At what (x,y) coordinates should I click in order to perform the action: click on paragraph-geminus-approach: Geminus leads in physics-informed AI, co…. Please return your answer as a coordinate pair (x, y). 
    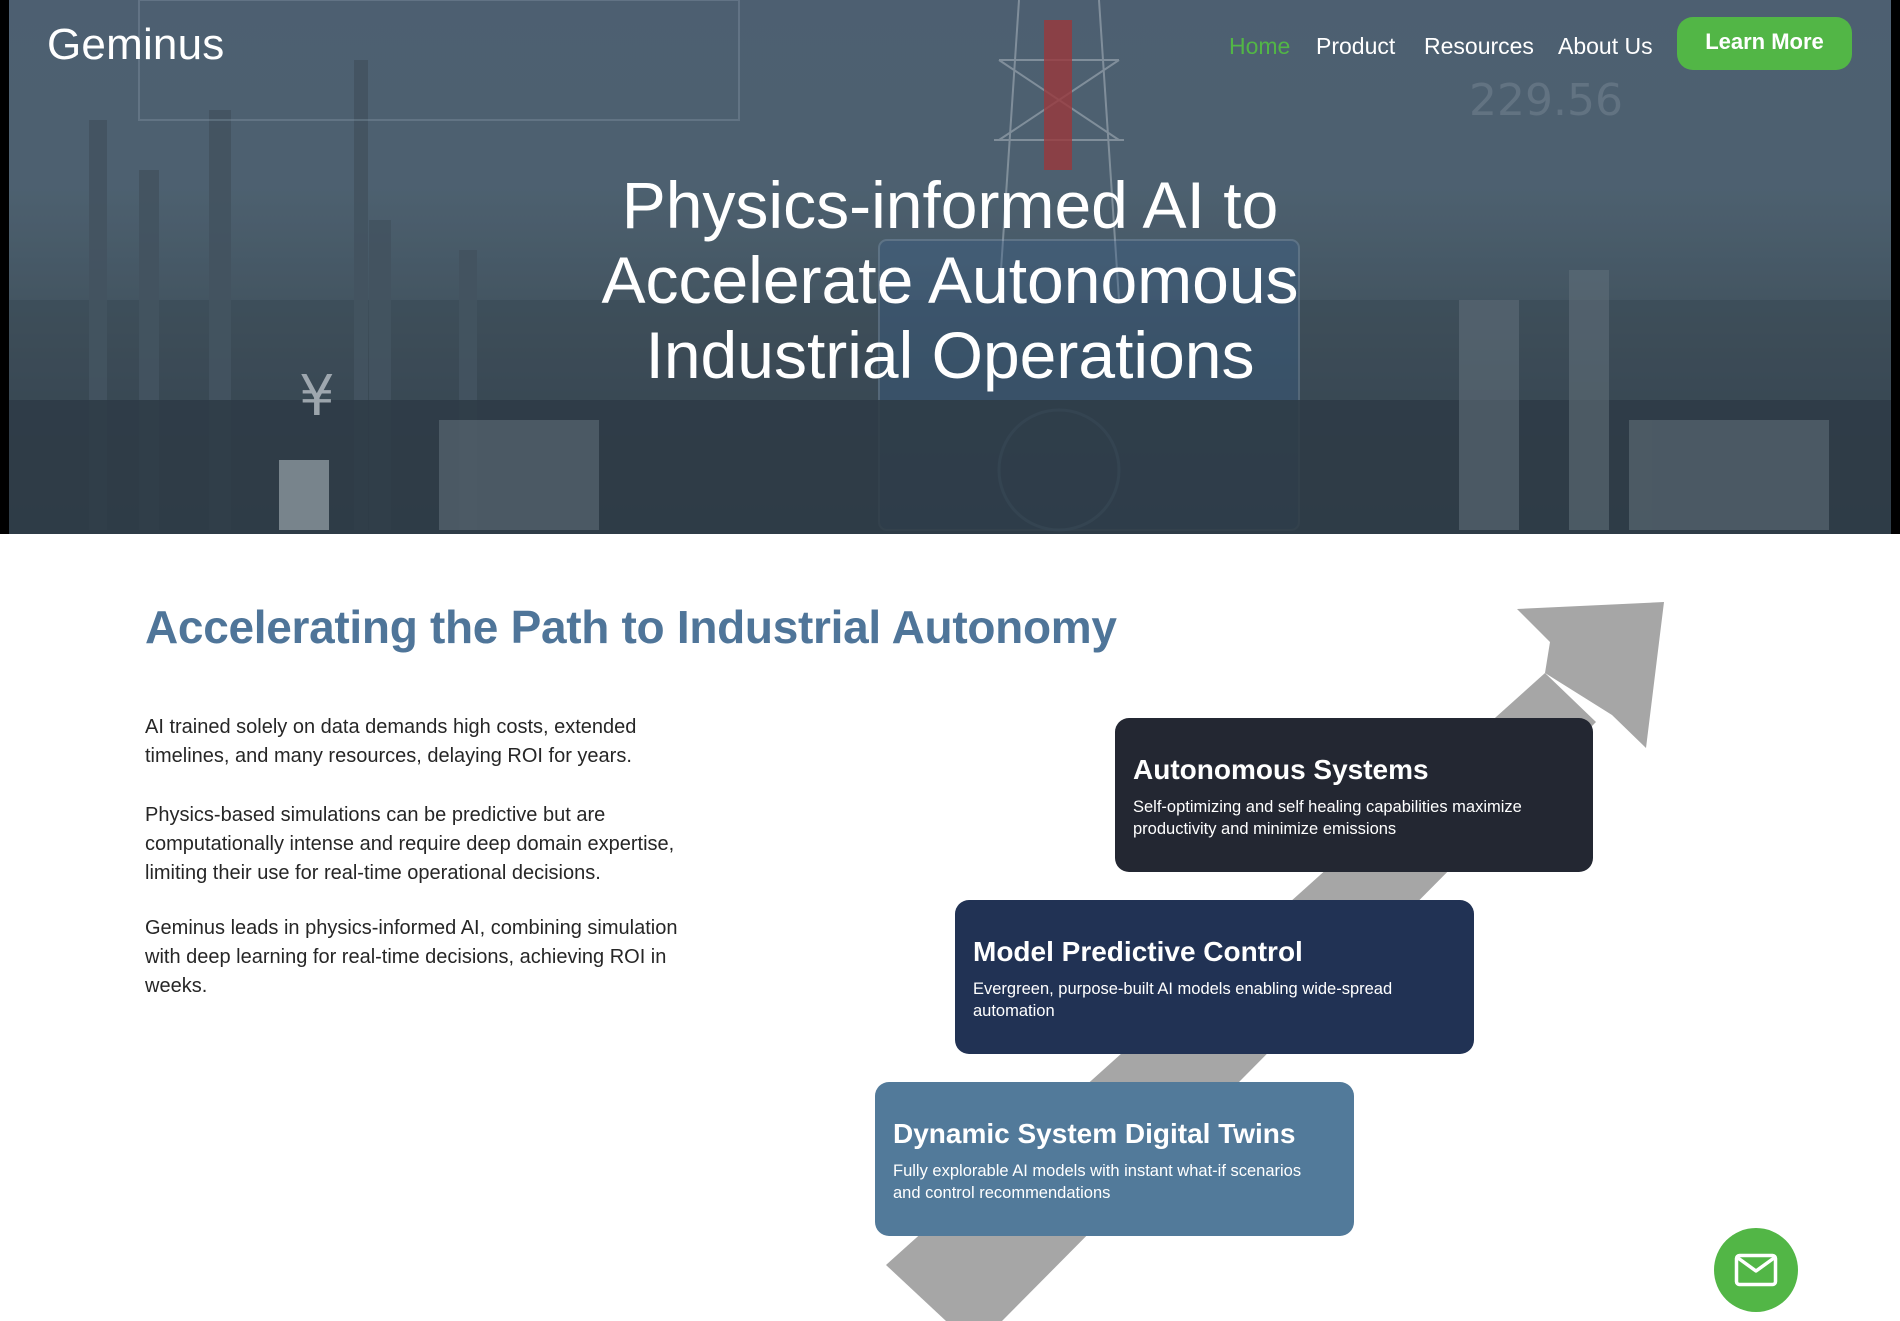
    Looking at the image, I should click on (411, 957).